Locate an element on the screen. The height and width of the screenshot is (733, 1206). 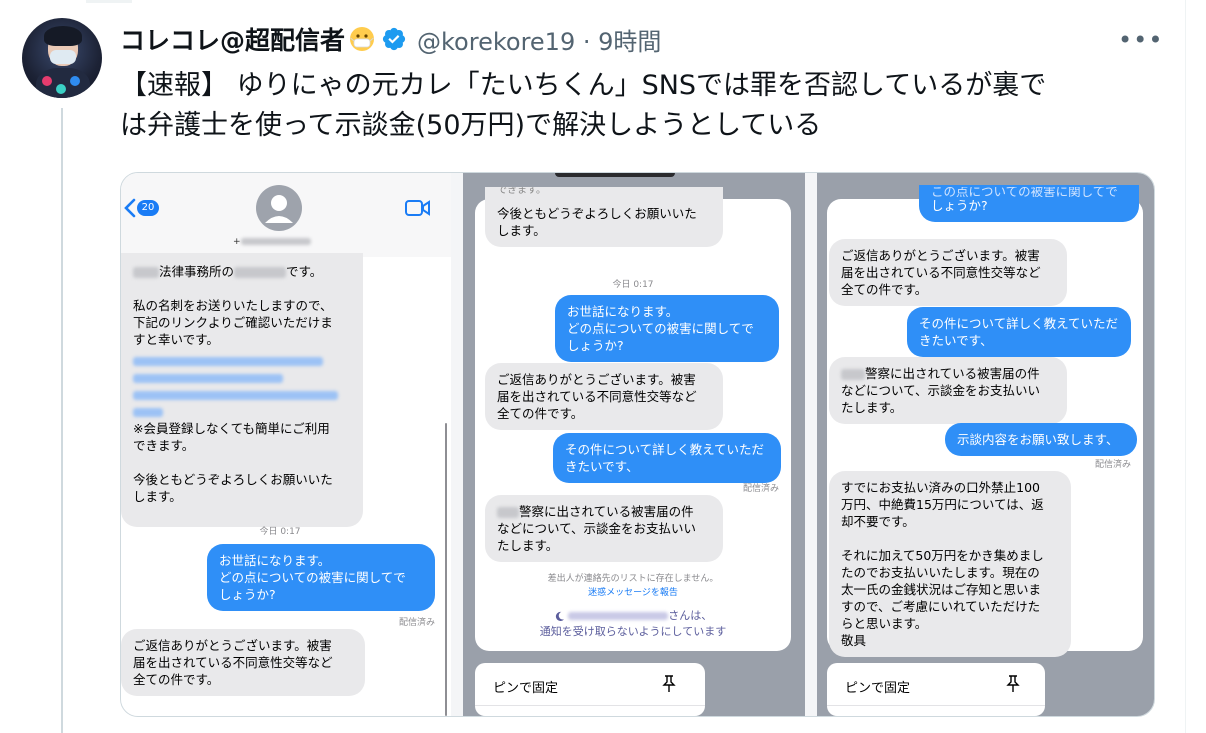
tweet-text-line: 【速報】 ゆりにゃの元カレ「たいちくん」SNSでは罪を否認しているが裏で is located at coordinates (583, 85).